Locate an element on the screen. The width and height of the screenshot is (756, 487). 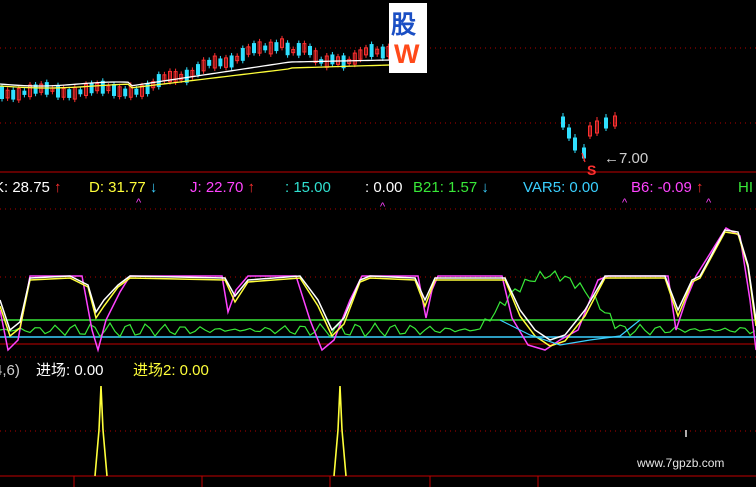
indicator-value-0: K: 28.75 ↑ is located at coordinates (31, 187).